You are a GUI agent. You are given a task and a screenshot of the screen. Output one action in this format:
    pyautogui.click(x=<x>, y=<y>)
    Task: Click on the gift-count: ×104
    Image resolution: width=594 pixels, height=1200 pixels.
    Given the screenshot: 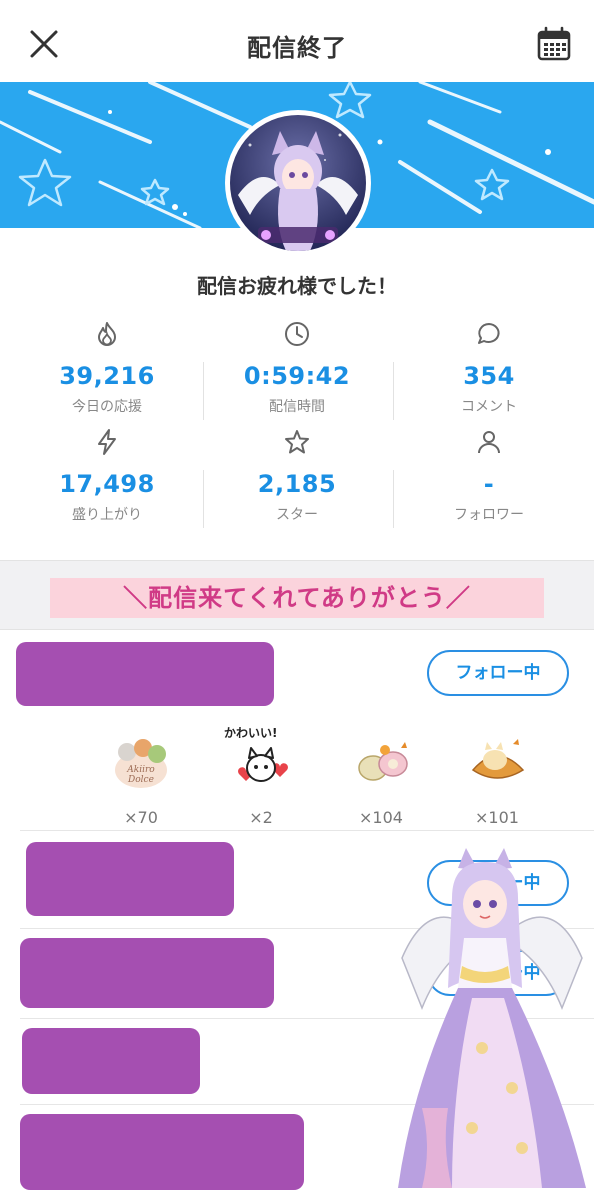 What is the action you would take?
    pyautogui.click(x=381, y=817)
    